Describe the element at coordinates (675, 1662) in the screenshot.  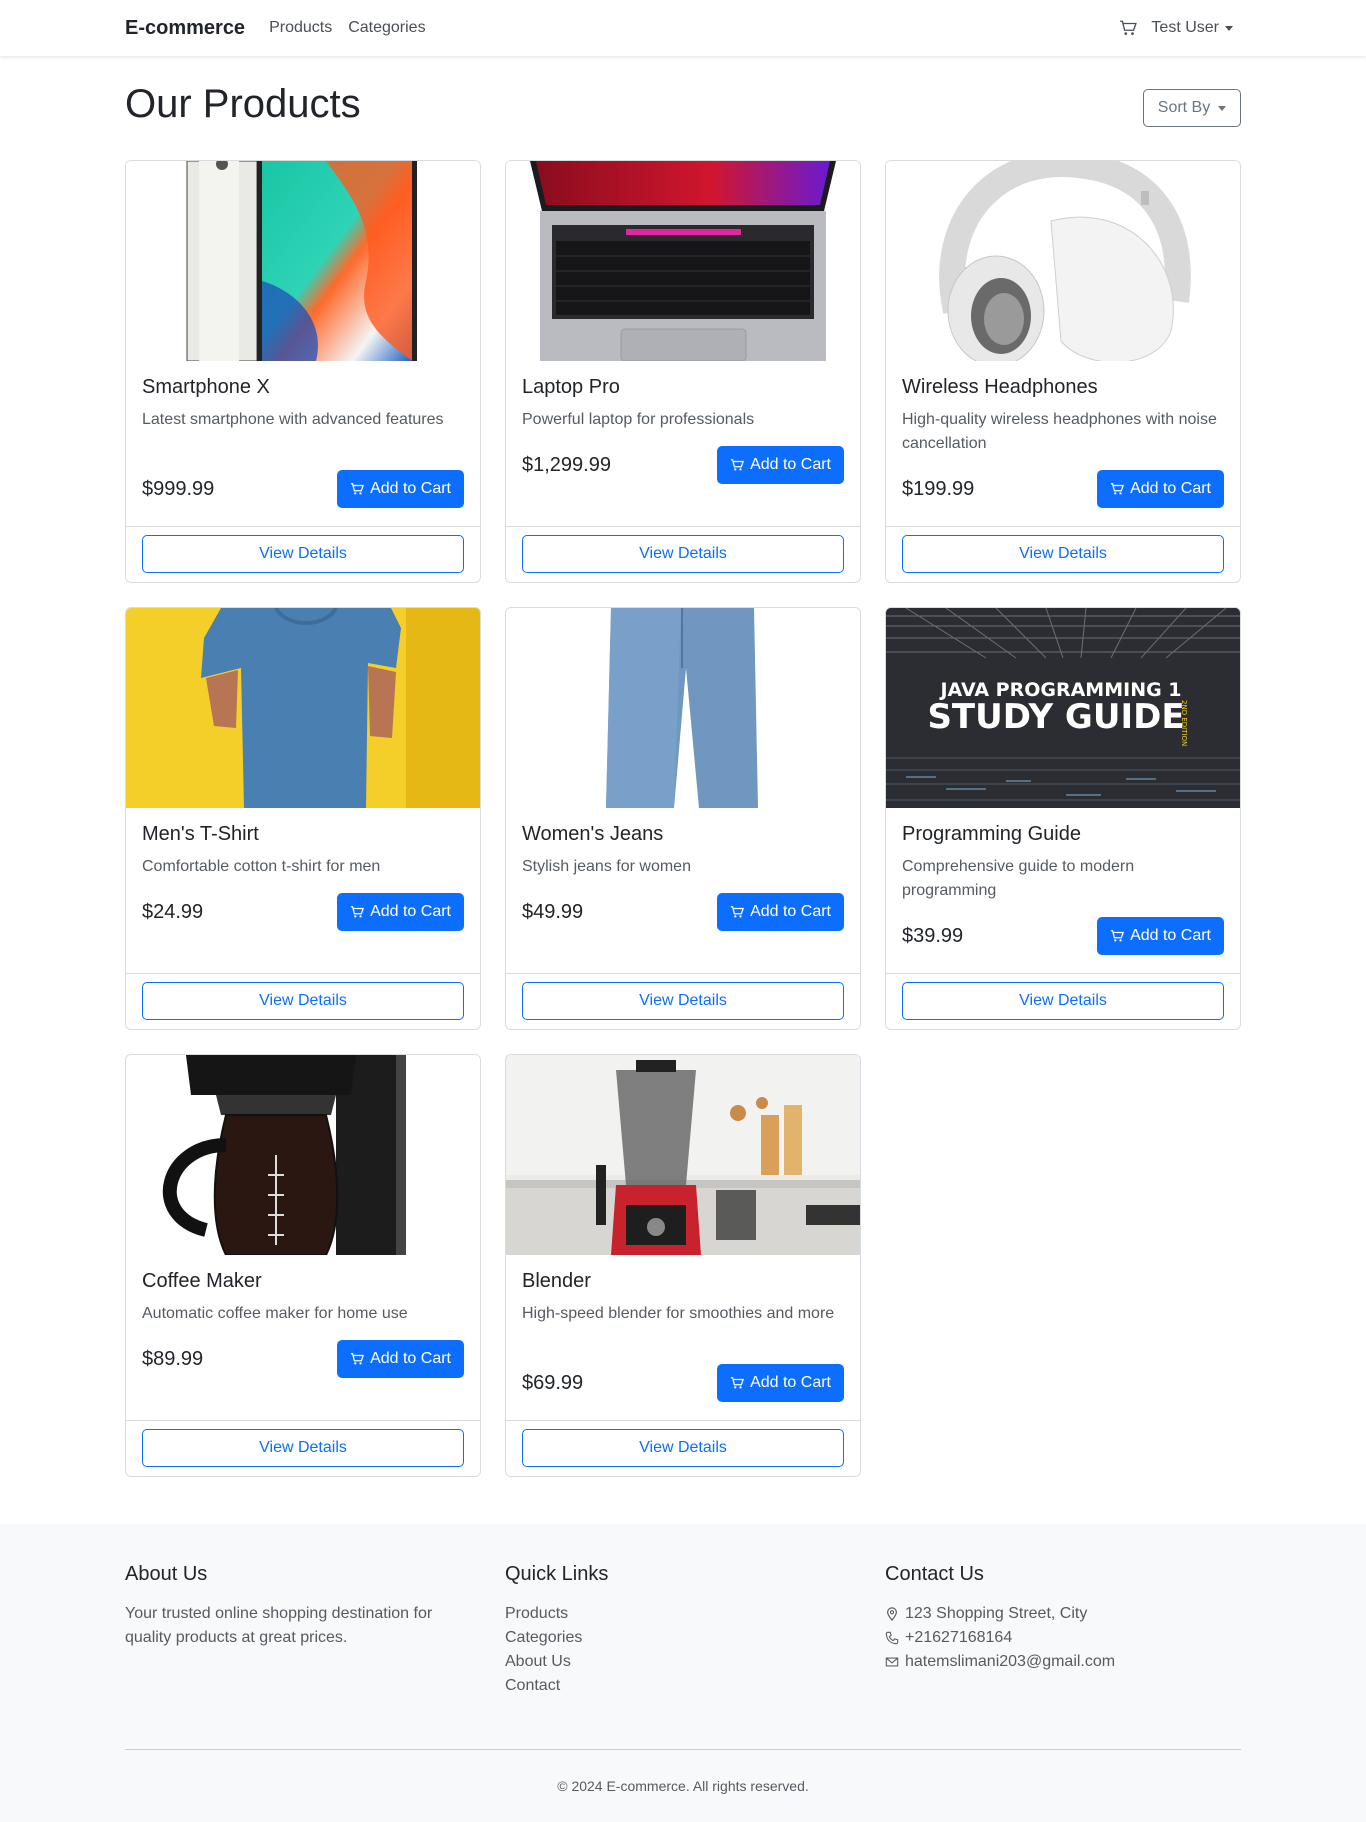
I see `footer-link-about: About Us` at that location.